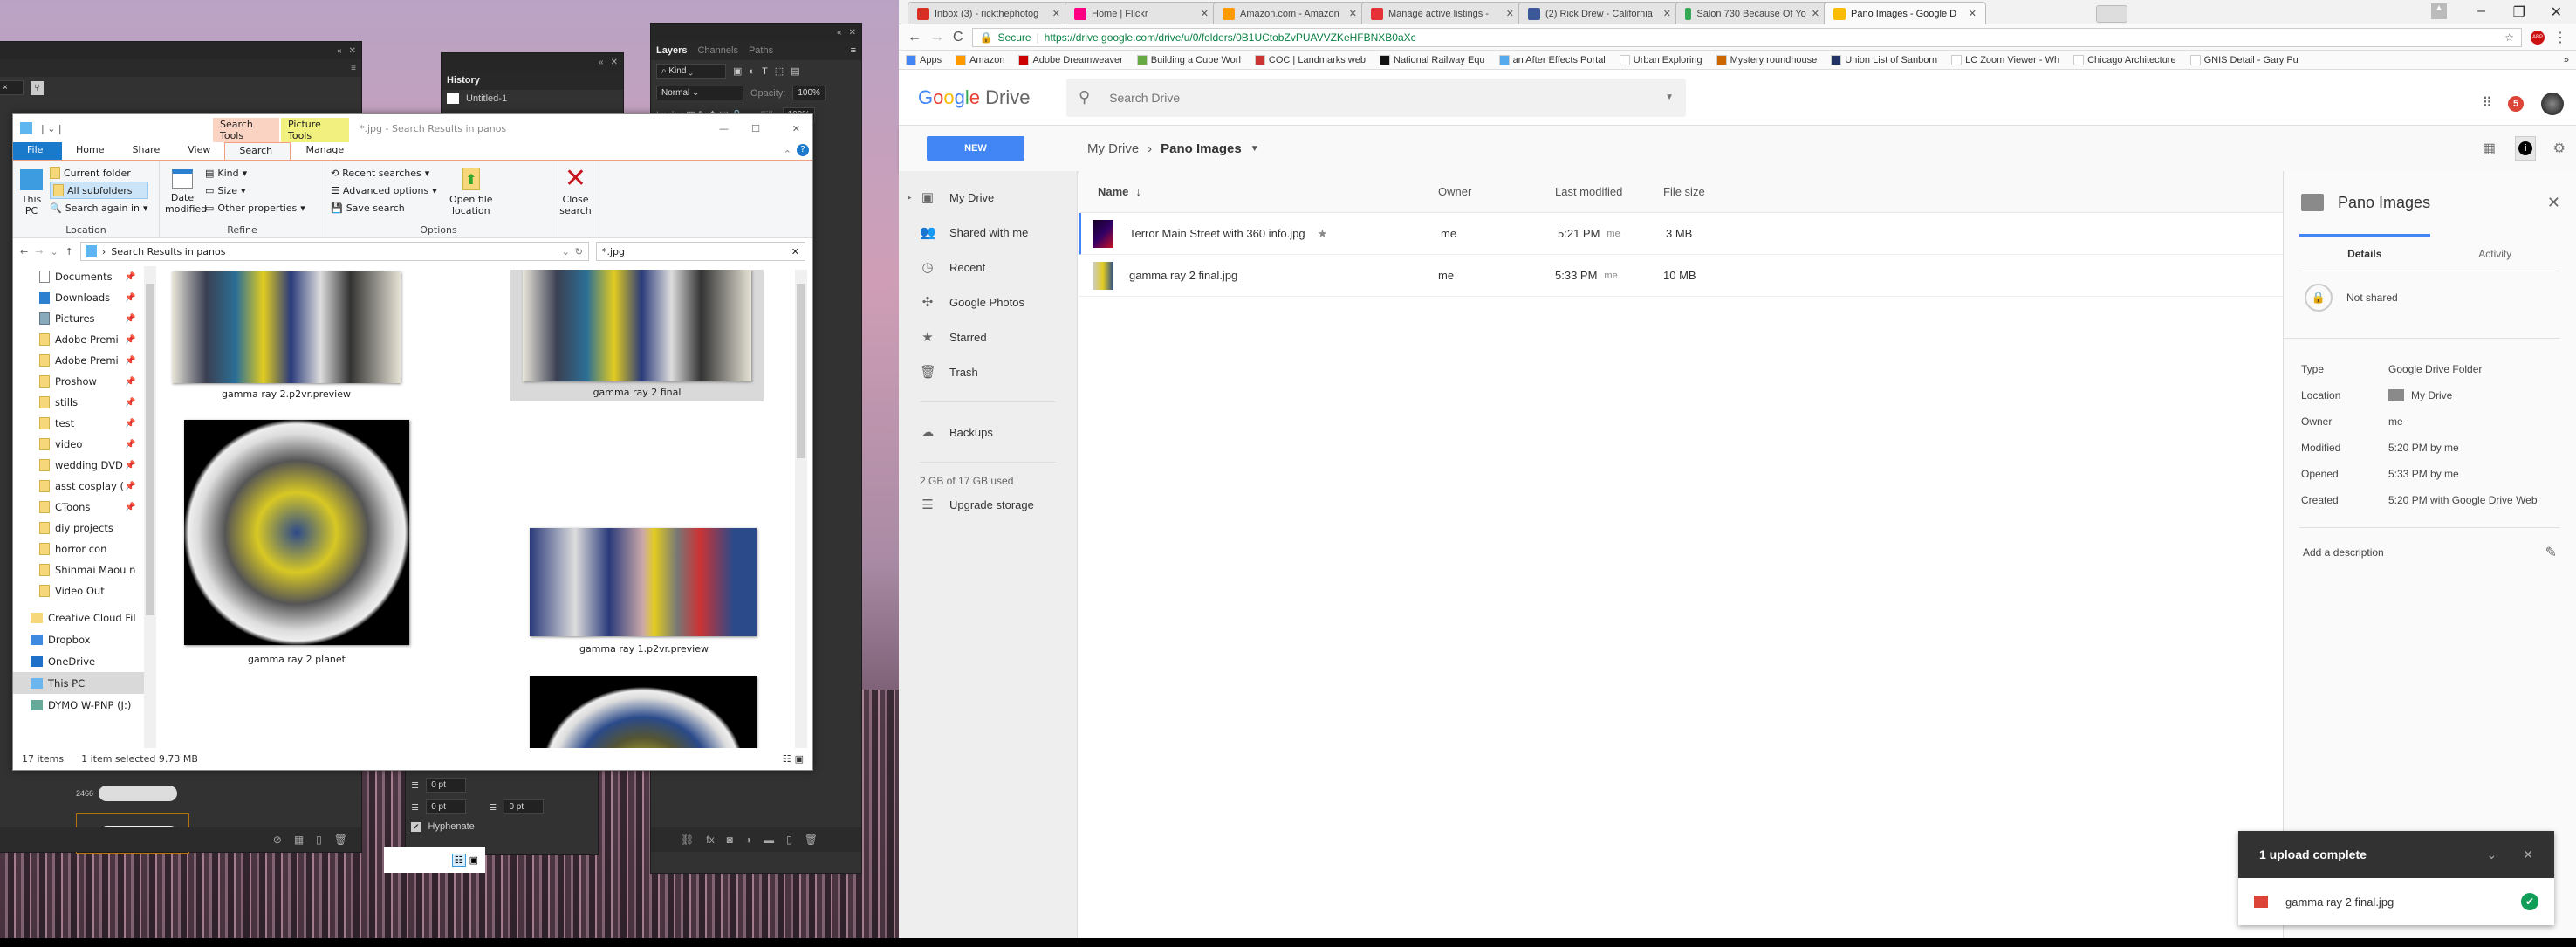 This screenshot has height=947, width=2576. What do you see at coordinates (78, 297) in the screenshot?
I see `nav-item: Downloads 📌` at bounding box center [78, 297].